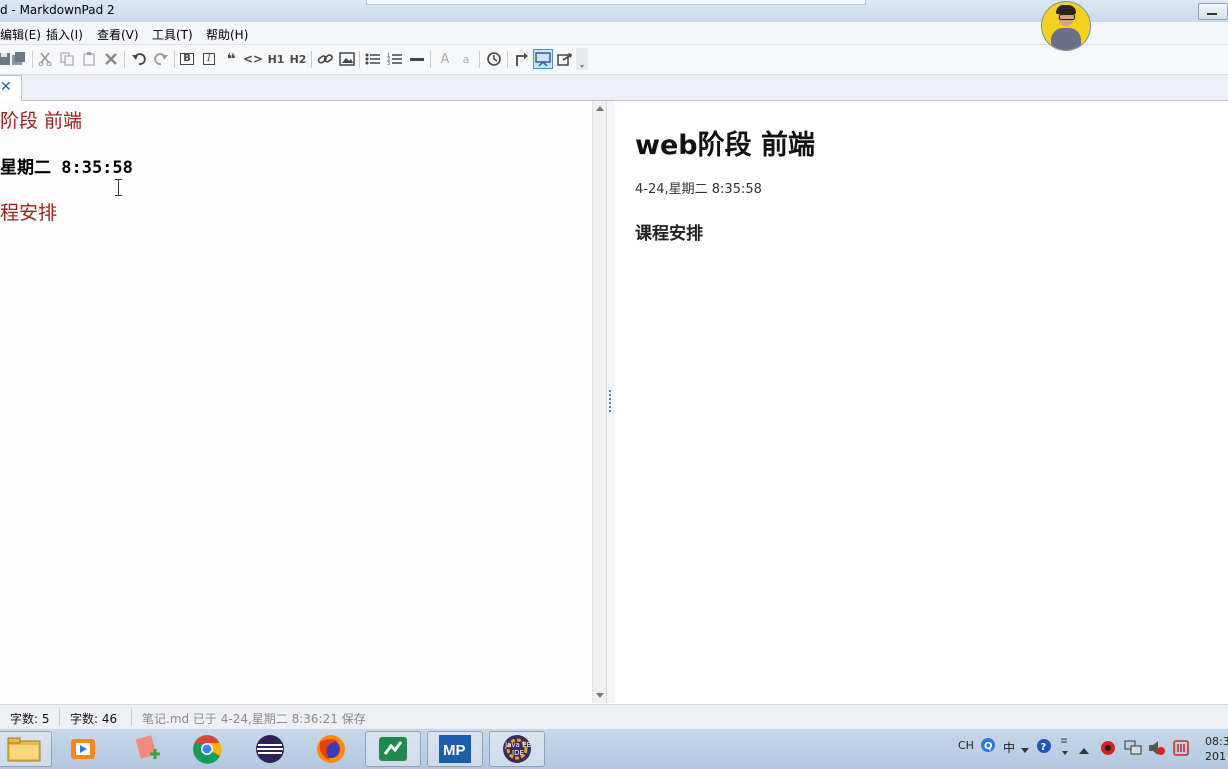  I want to click on sync-scroll-icon, so click(521, 59).